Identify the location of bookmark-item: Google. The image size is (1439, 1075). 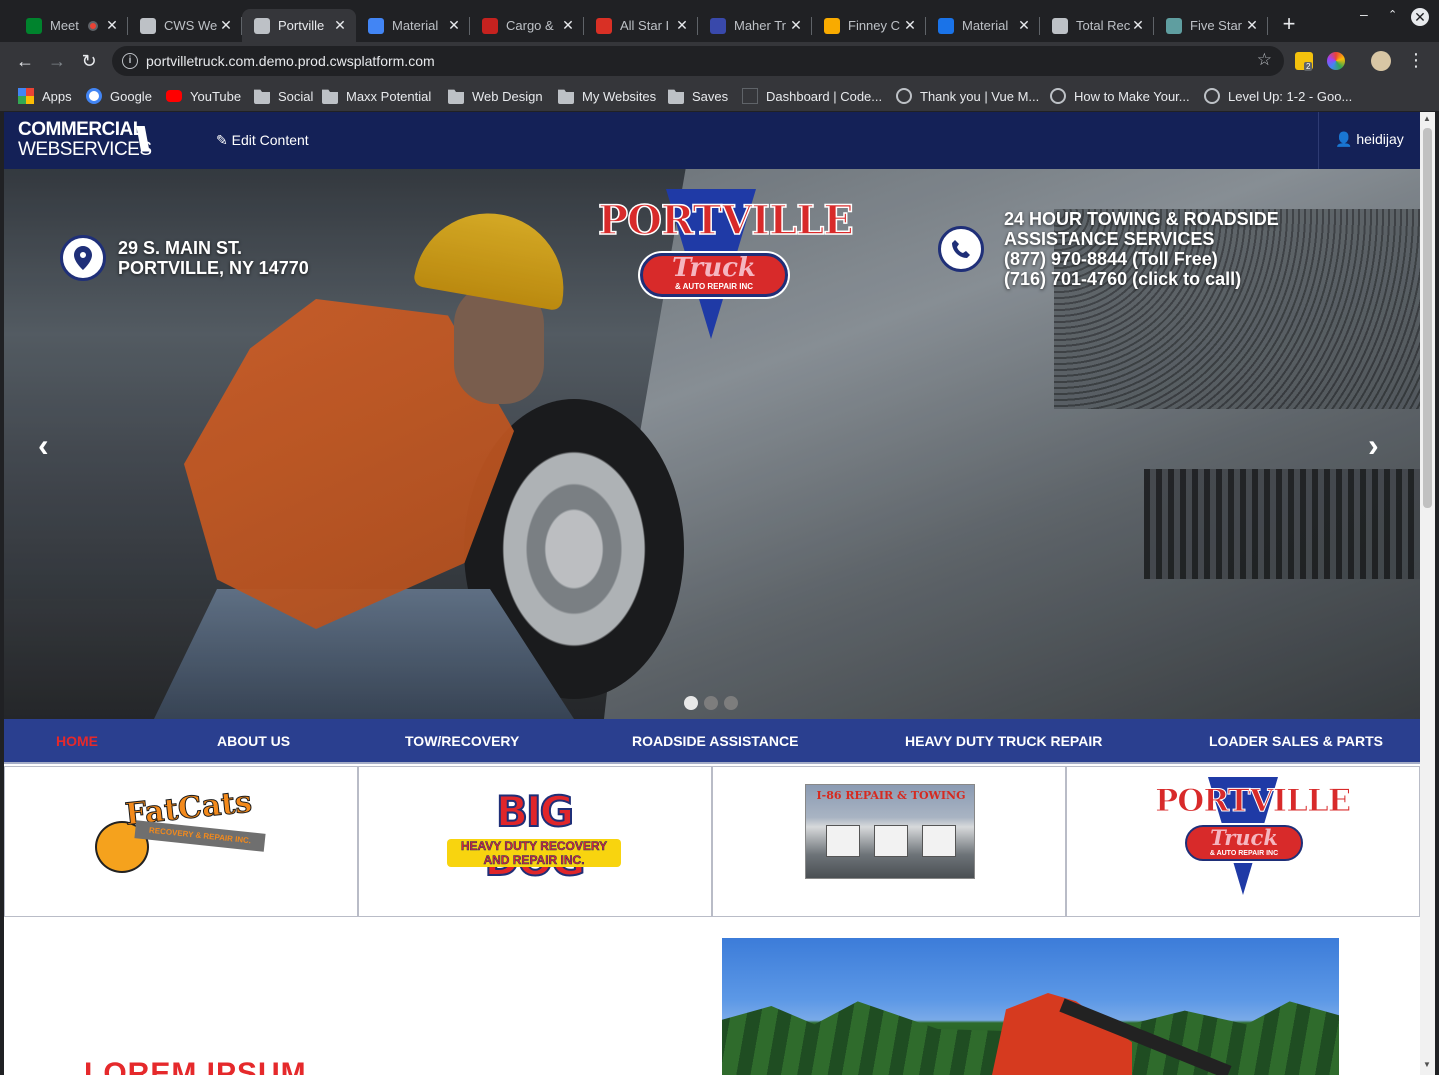
(119, 96).